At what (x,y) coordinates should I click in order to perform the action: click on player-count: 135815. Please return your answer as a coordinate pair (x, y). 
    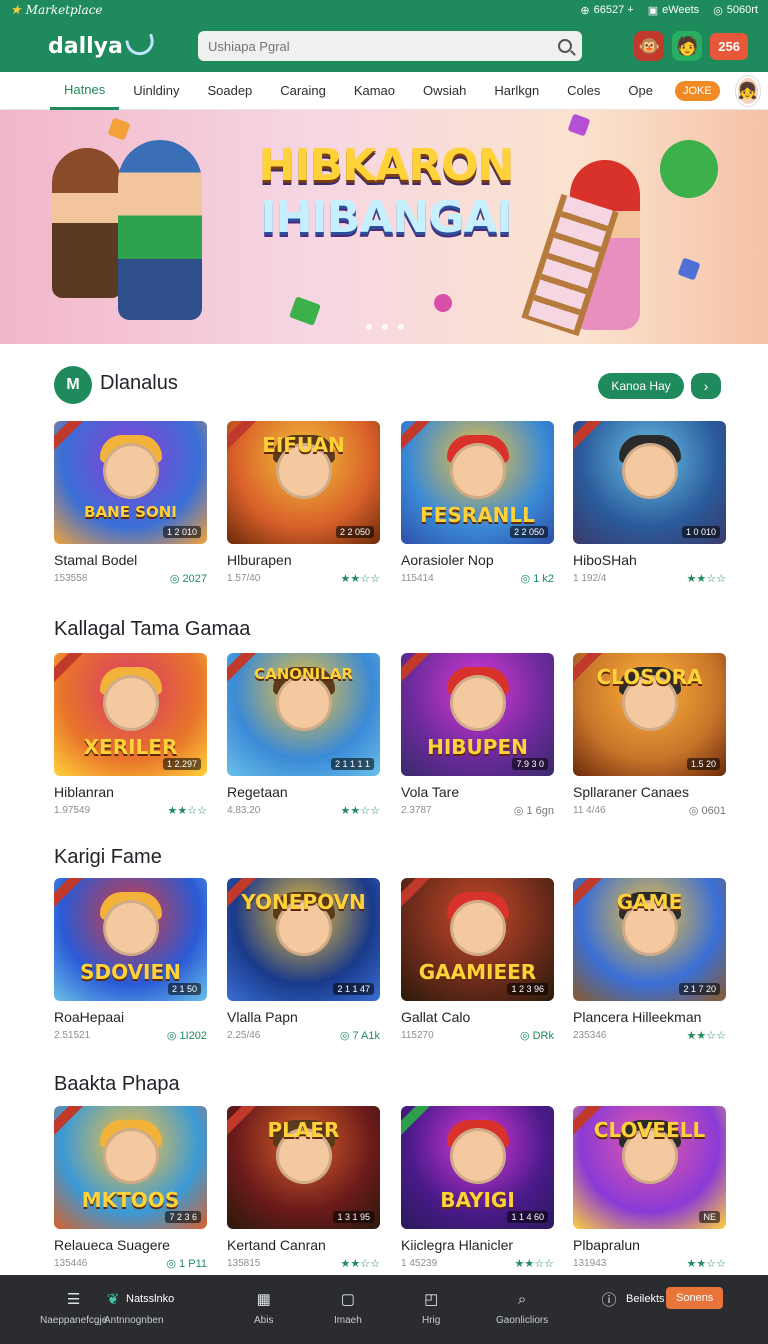
    Looking at the image, I should click on (244, 1263).